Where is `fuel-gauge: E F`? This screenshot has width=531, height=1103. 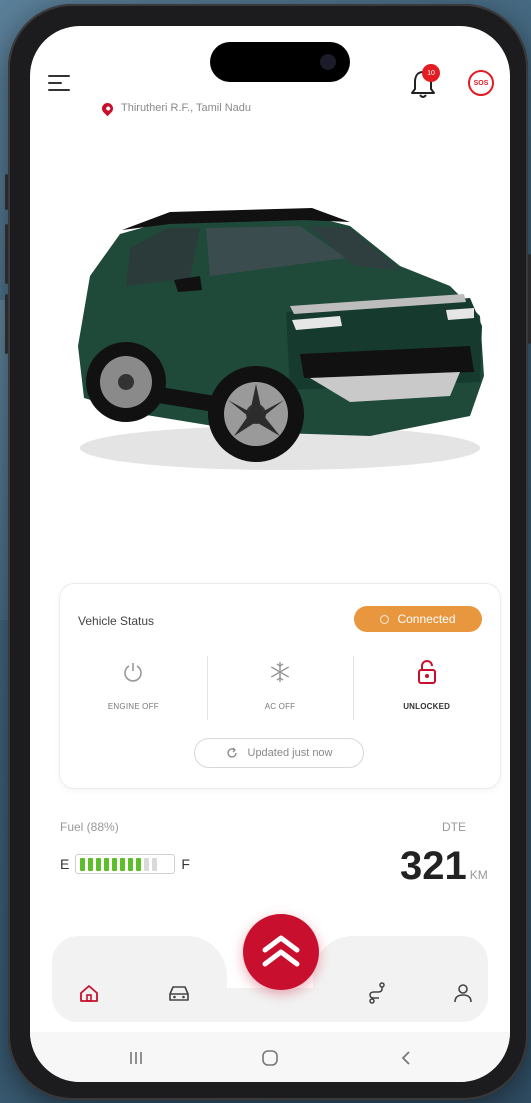
fuel-gauge: E F is located at coordinates (125, 864).